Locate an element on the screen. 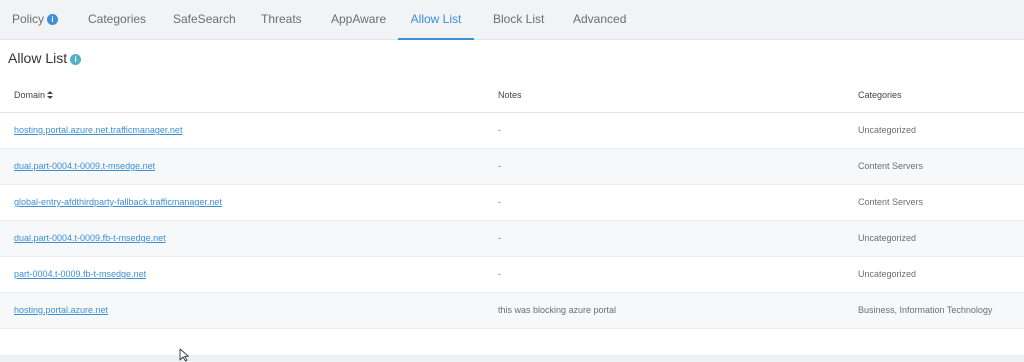 The height and width of the screenshot is (362, 1024). tab-advanced: Advanced is located at coordinates (599, 20).